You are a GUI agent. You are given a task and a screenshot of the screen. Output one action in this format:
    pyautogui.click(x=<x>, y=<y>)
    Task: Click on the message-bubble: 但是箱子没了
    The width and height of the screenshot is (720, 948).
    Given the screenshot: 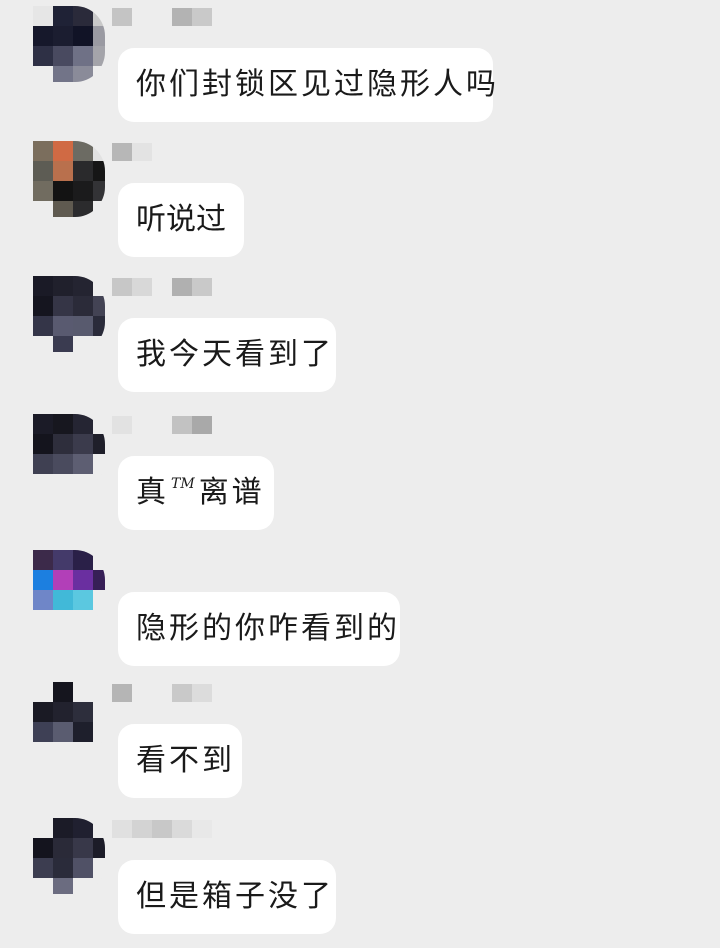 What is the action you would take?
    pyautogui.click(x=227, y=897)
    